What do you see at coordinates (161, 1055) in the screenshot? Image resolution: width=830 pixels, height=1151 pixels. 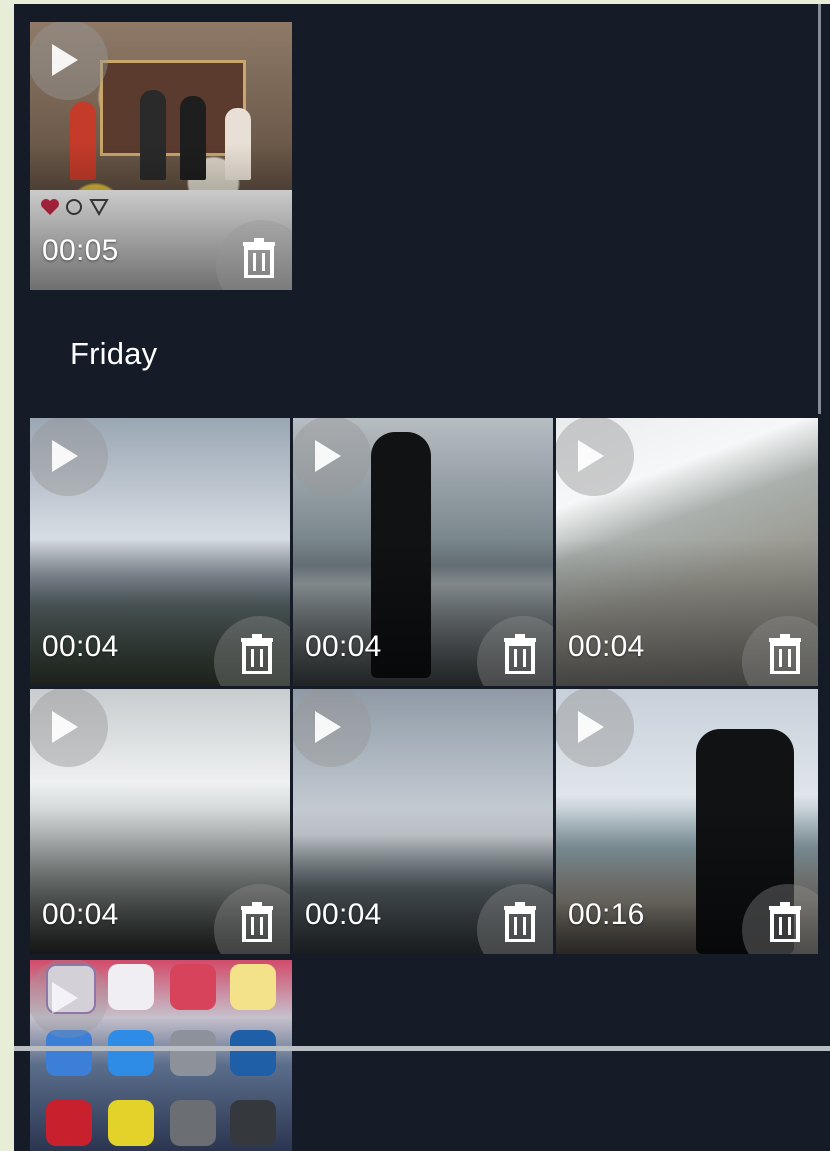 I see `video-thumbnail-partial` at bounding box center [161, 1055].